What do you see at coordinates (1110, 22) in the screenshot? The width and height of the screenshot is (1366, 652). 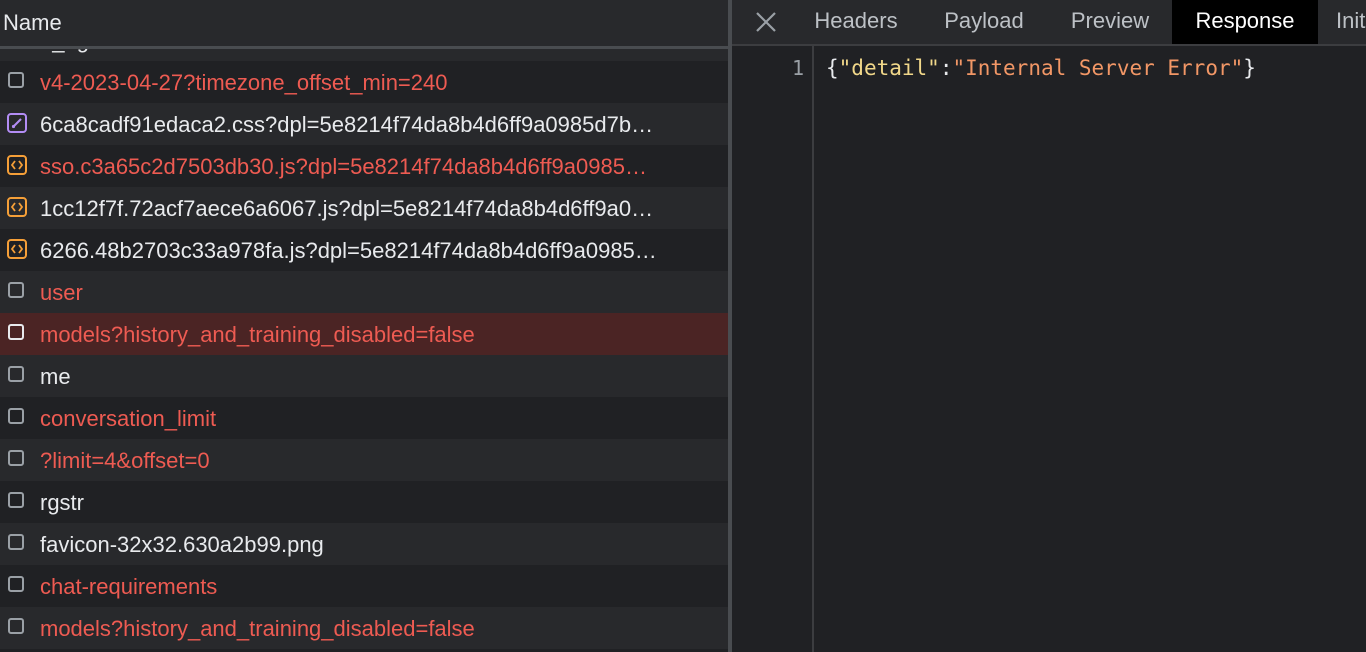 I see `tab-preview: Preview` at bounding box center [1110, 22].